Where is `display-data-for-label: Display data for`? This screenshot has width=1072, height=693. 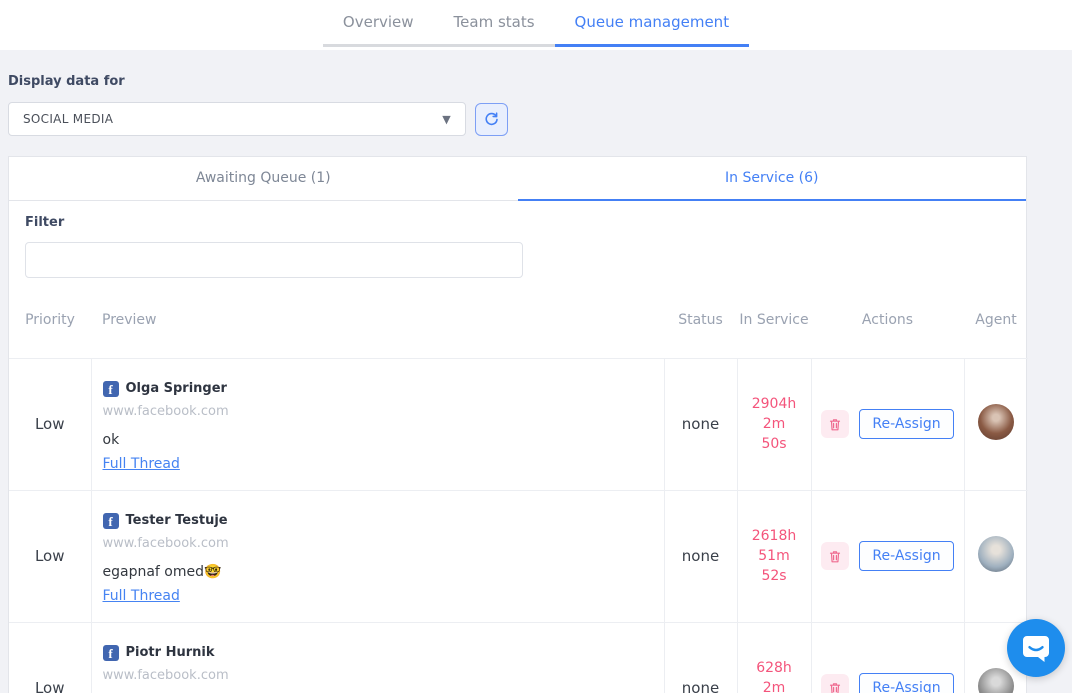
display-data-for-label: Display data for is located at coordinates (66, 81).